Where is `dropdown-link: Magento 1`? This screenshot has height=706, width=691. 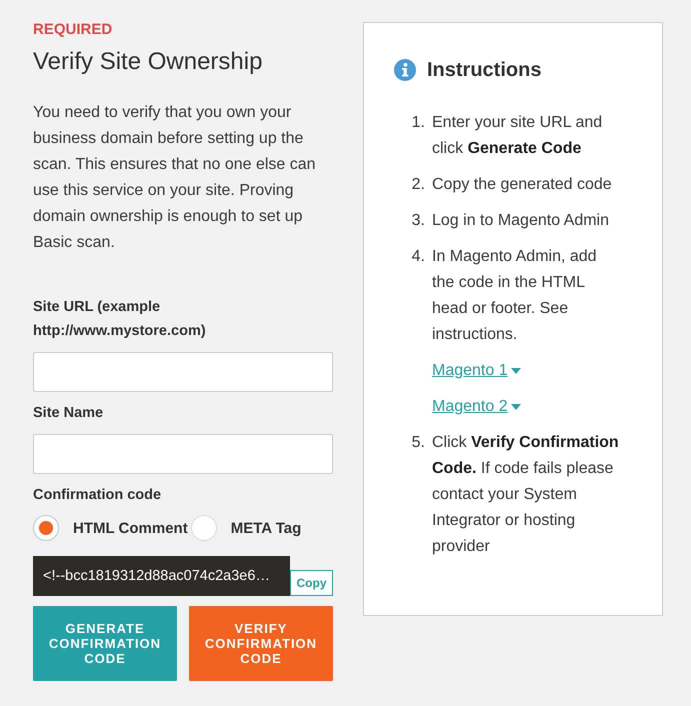
dropdown-link: Magento 1 is located at coordinates (476, 371).